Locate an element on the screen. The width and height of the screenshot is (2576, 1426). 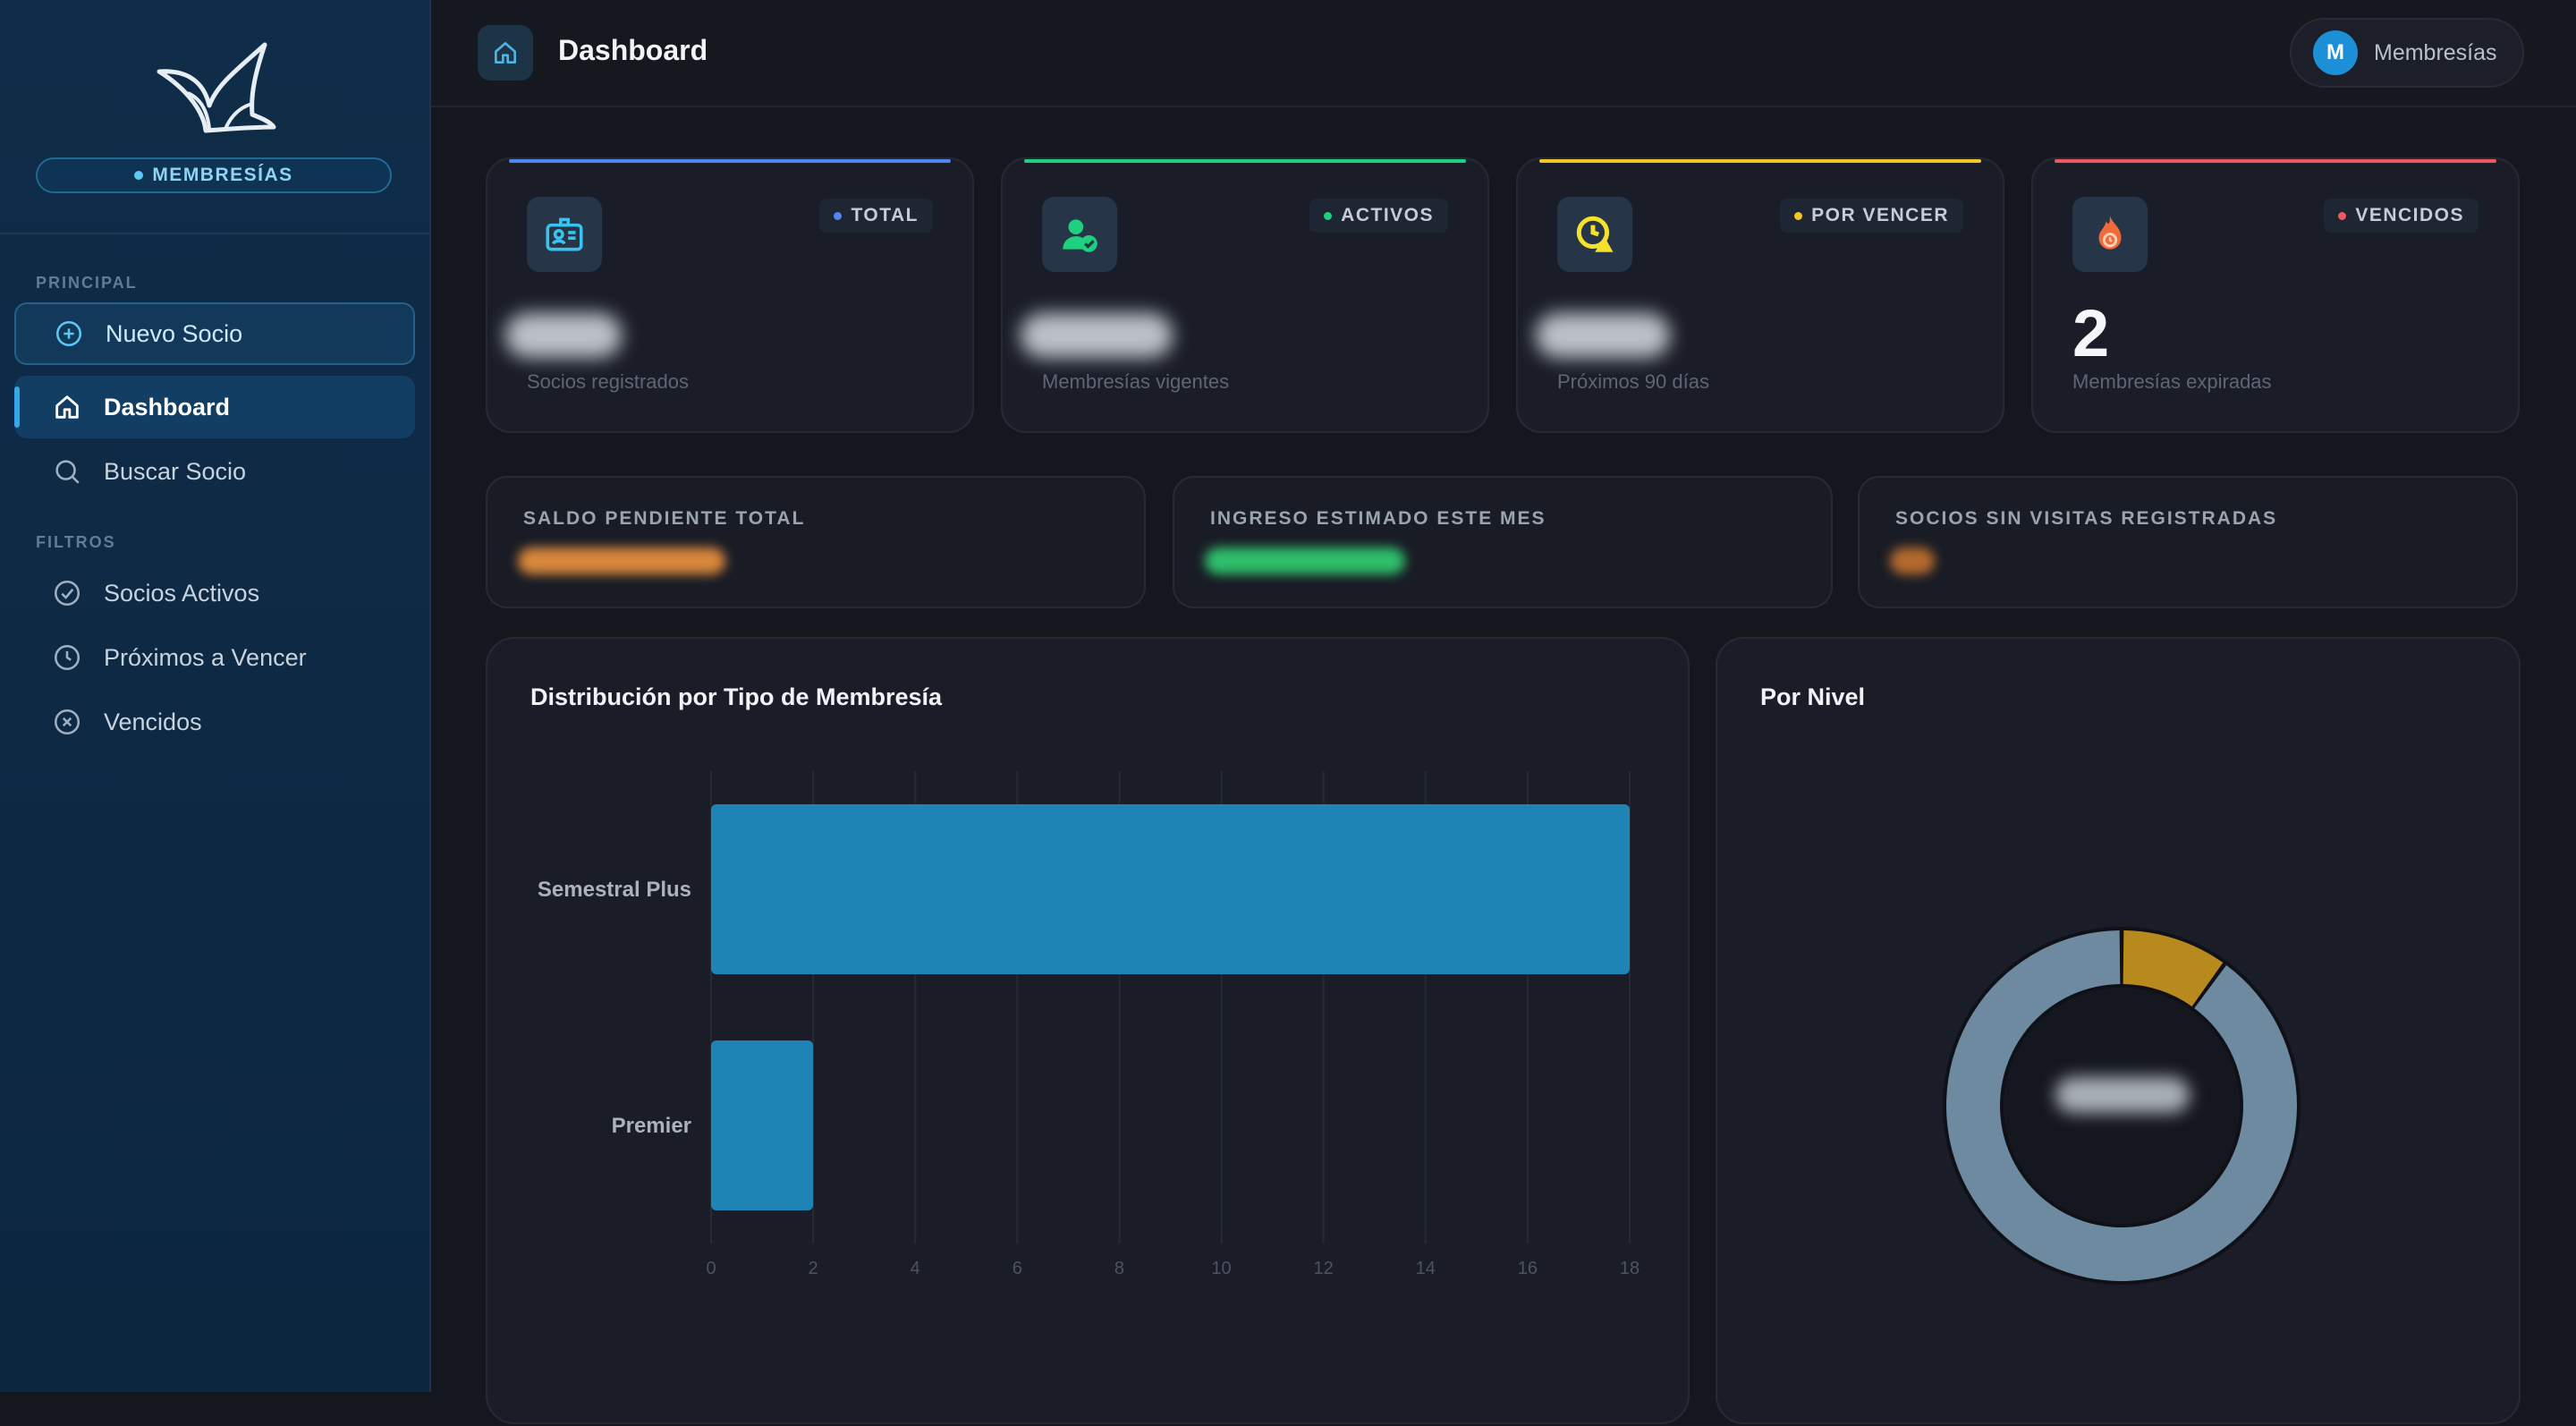
section-label-principal: PRINCIPAL is located at coordinates (87, 283).